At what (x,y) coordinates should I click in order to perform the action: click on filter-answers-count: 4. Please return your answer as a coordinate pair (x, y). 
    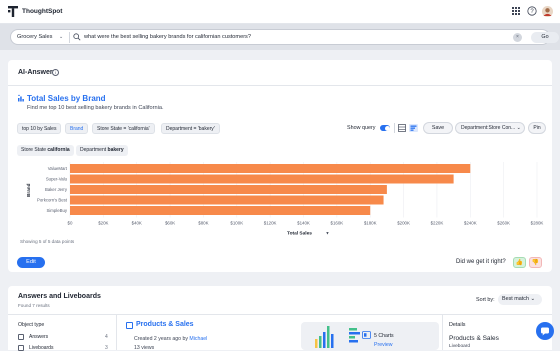
    Looking at the image, I should click on (106, 337).